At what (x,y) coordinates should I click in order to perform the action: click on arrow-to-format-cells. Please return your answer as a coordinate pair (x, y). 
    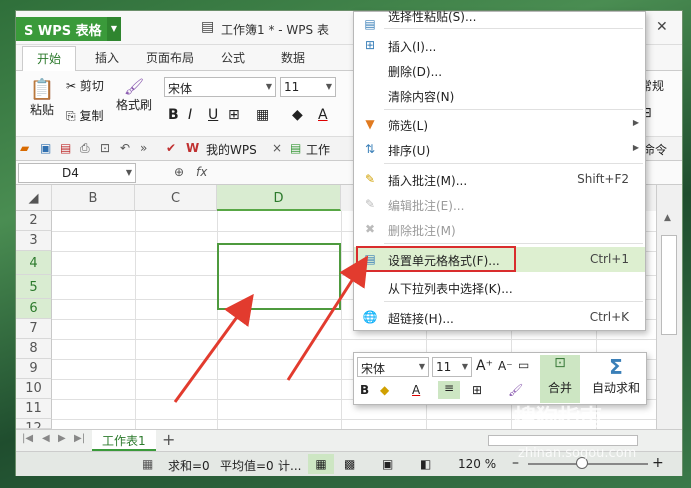
    Looking at the image, I should click on (327, 318).